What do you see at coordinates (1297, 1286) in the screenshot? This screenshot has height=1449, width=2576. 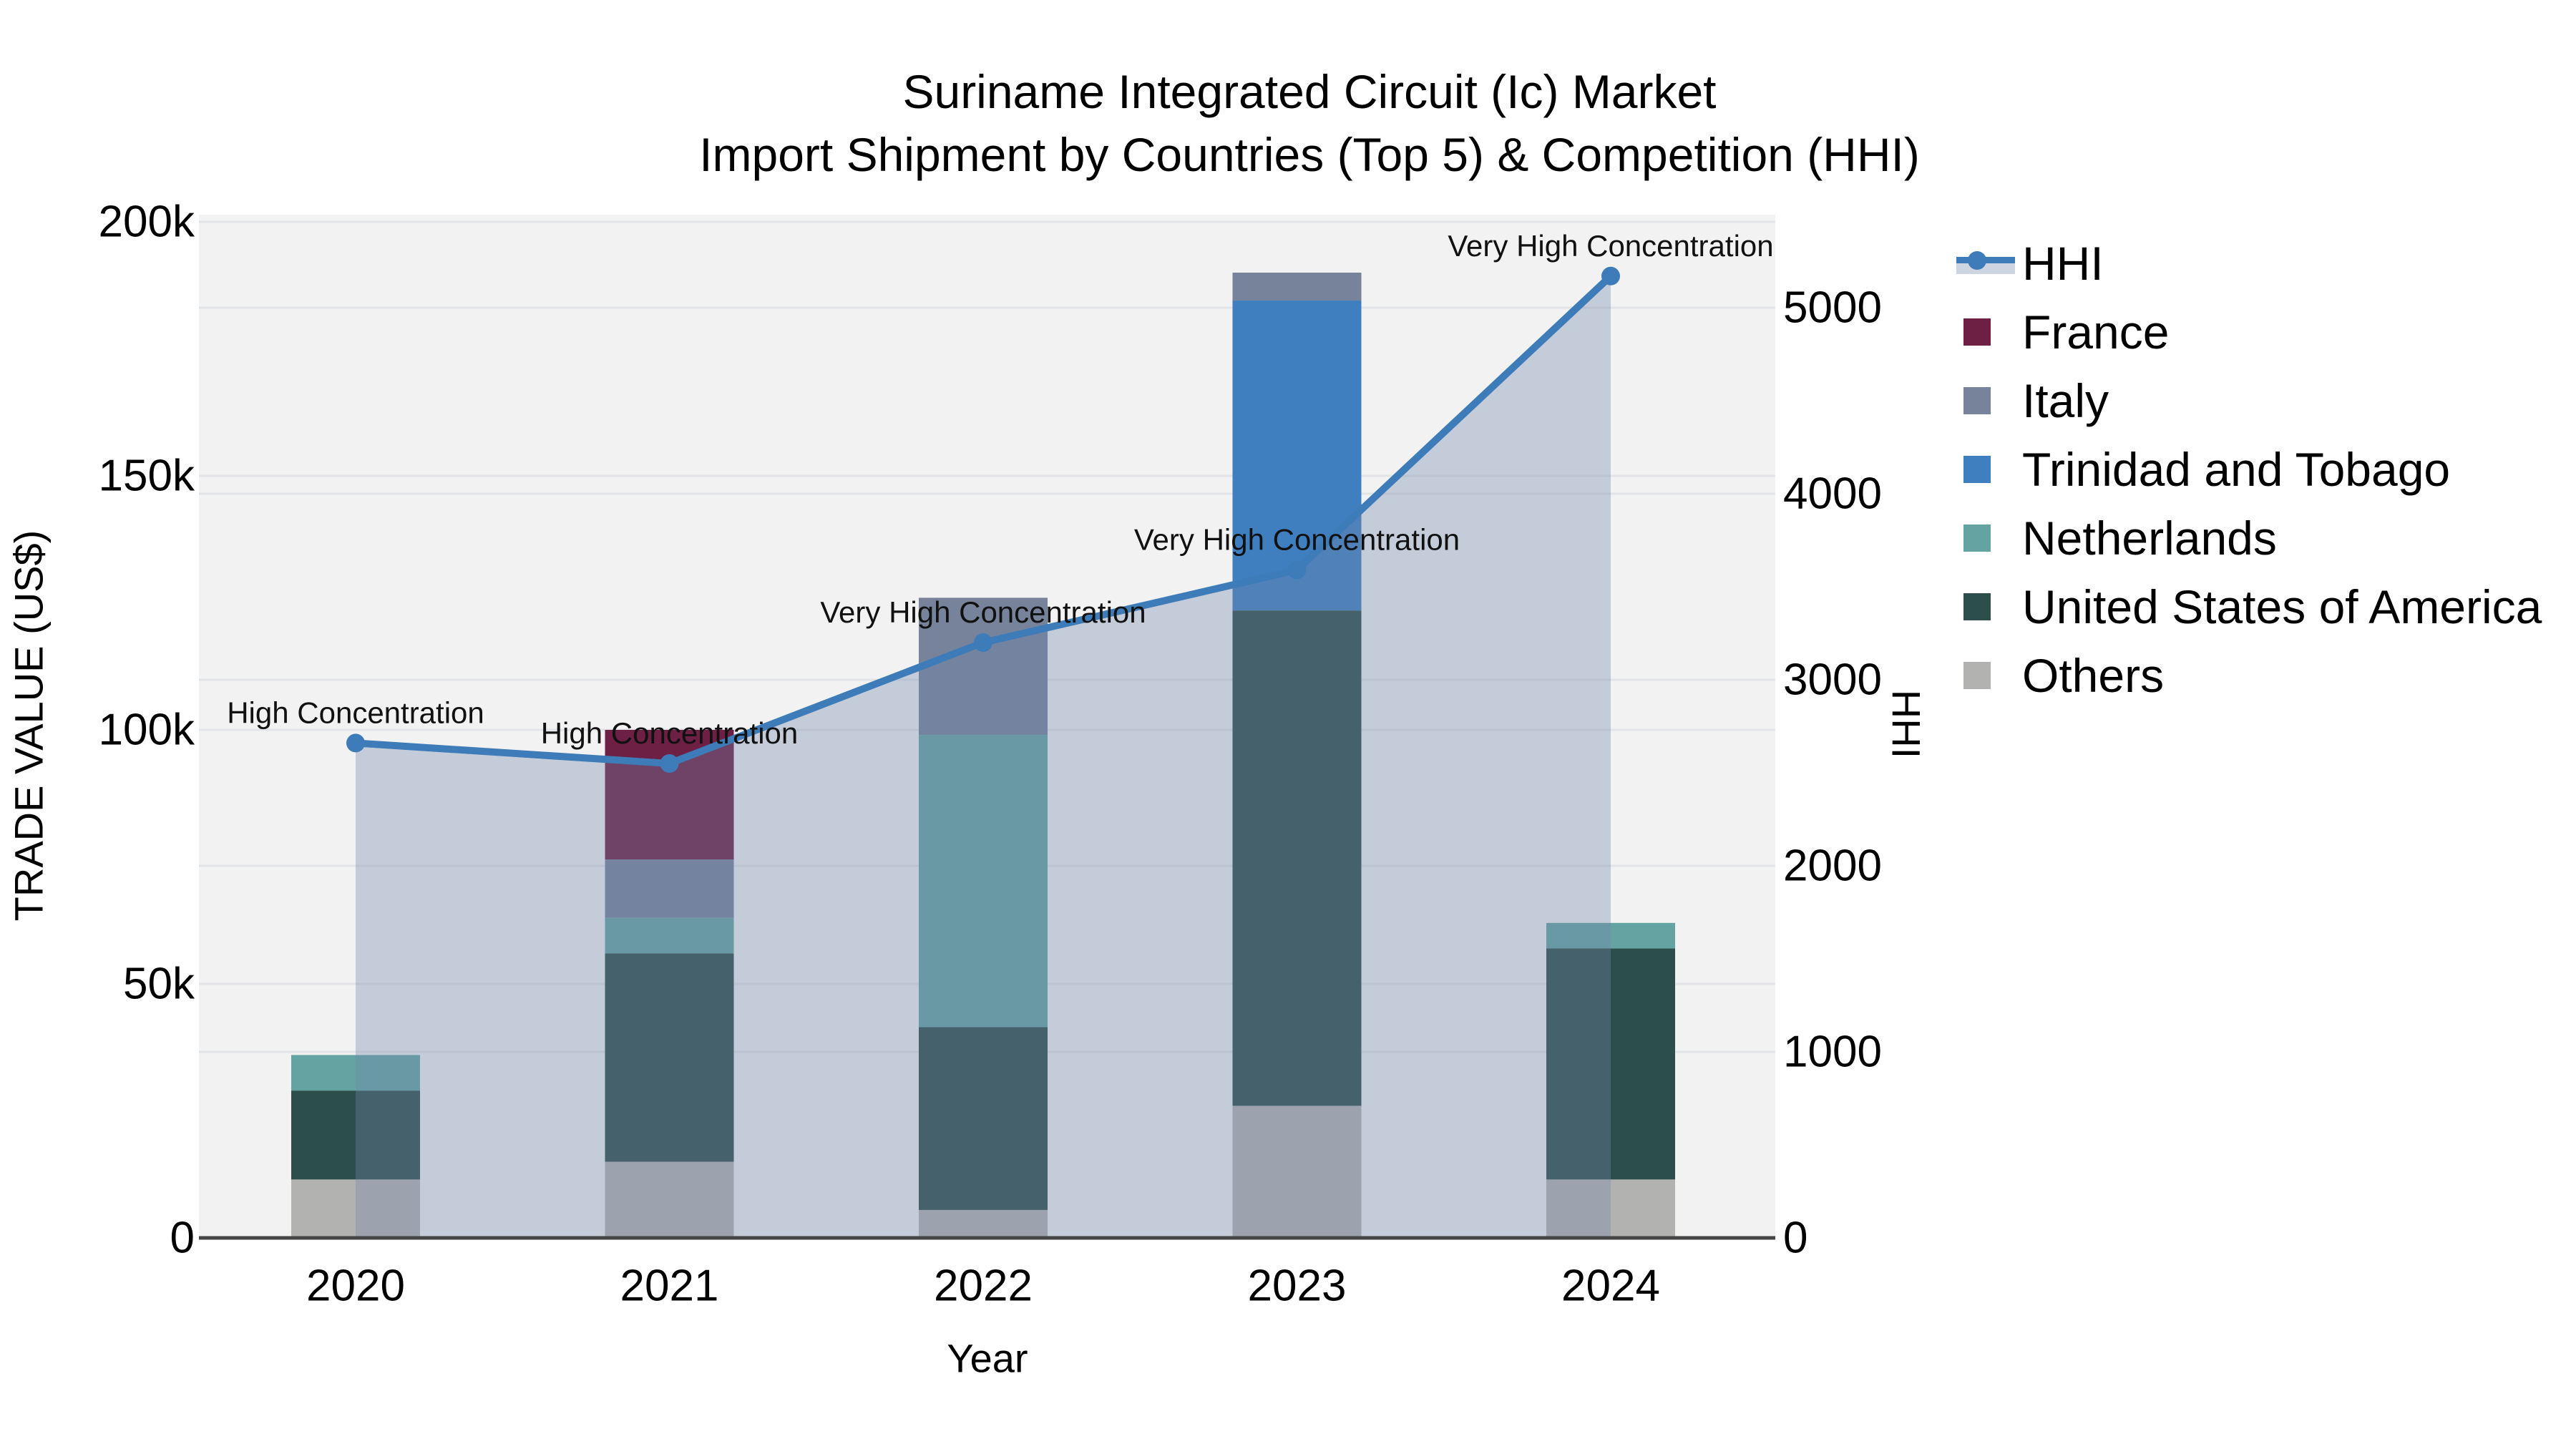 I see `x-tick-2023: 2023` at bounding box center [1297, 1286].